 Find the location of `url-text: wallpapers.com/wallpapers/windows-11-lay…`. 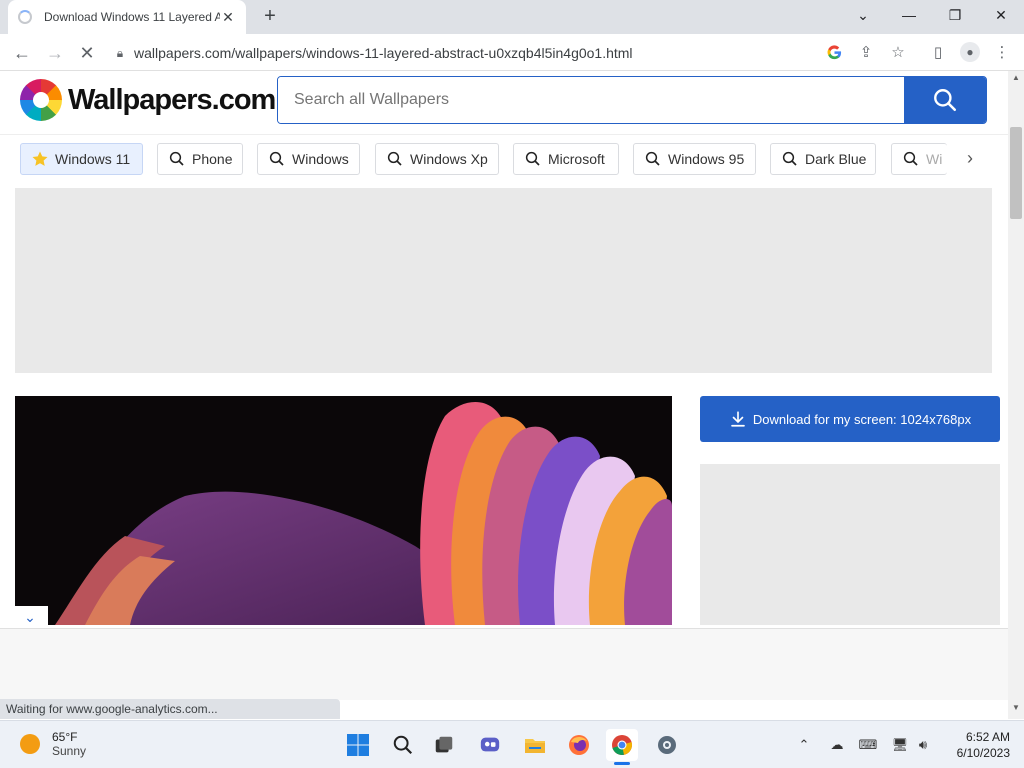

url-text: wallpapers.com/wallpapers/windows-11-lay… is located at coordinates (526, 53).